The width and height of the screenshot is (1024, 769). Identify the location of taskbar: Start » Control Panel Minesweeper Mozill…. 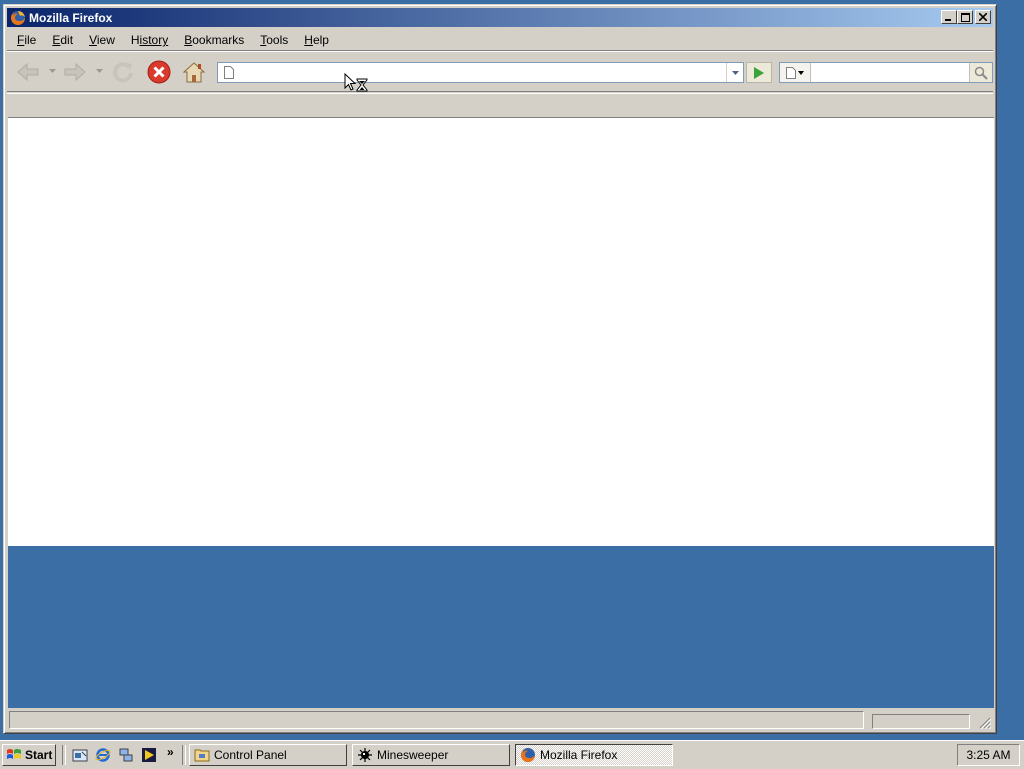
(512, 754).